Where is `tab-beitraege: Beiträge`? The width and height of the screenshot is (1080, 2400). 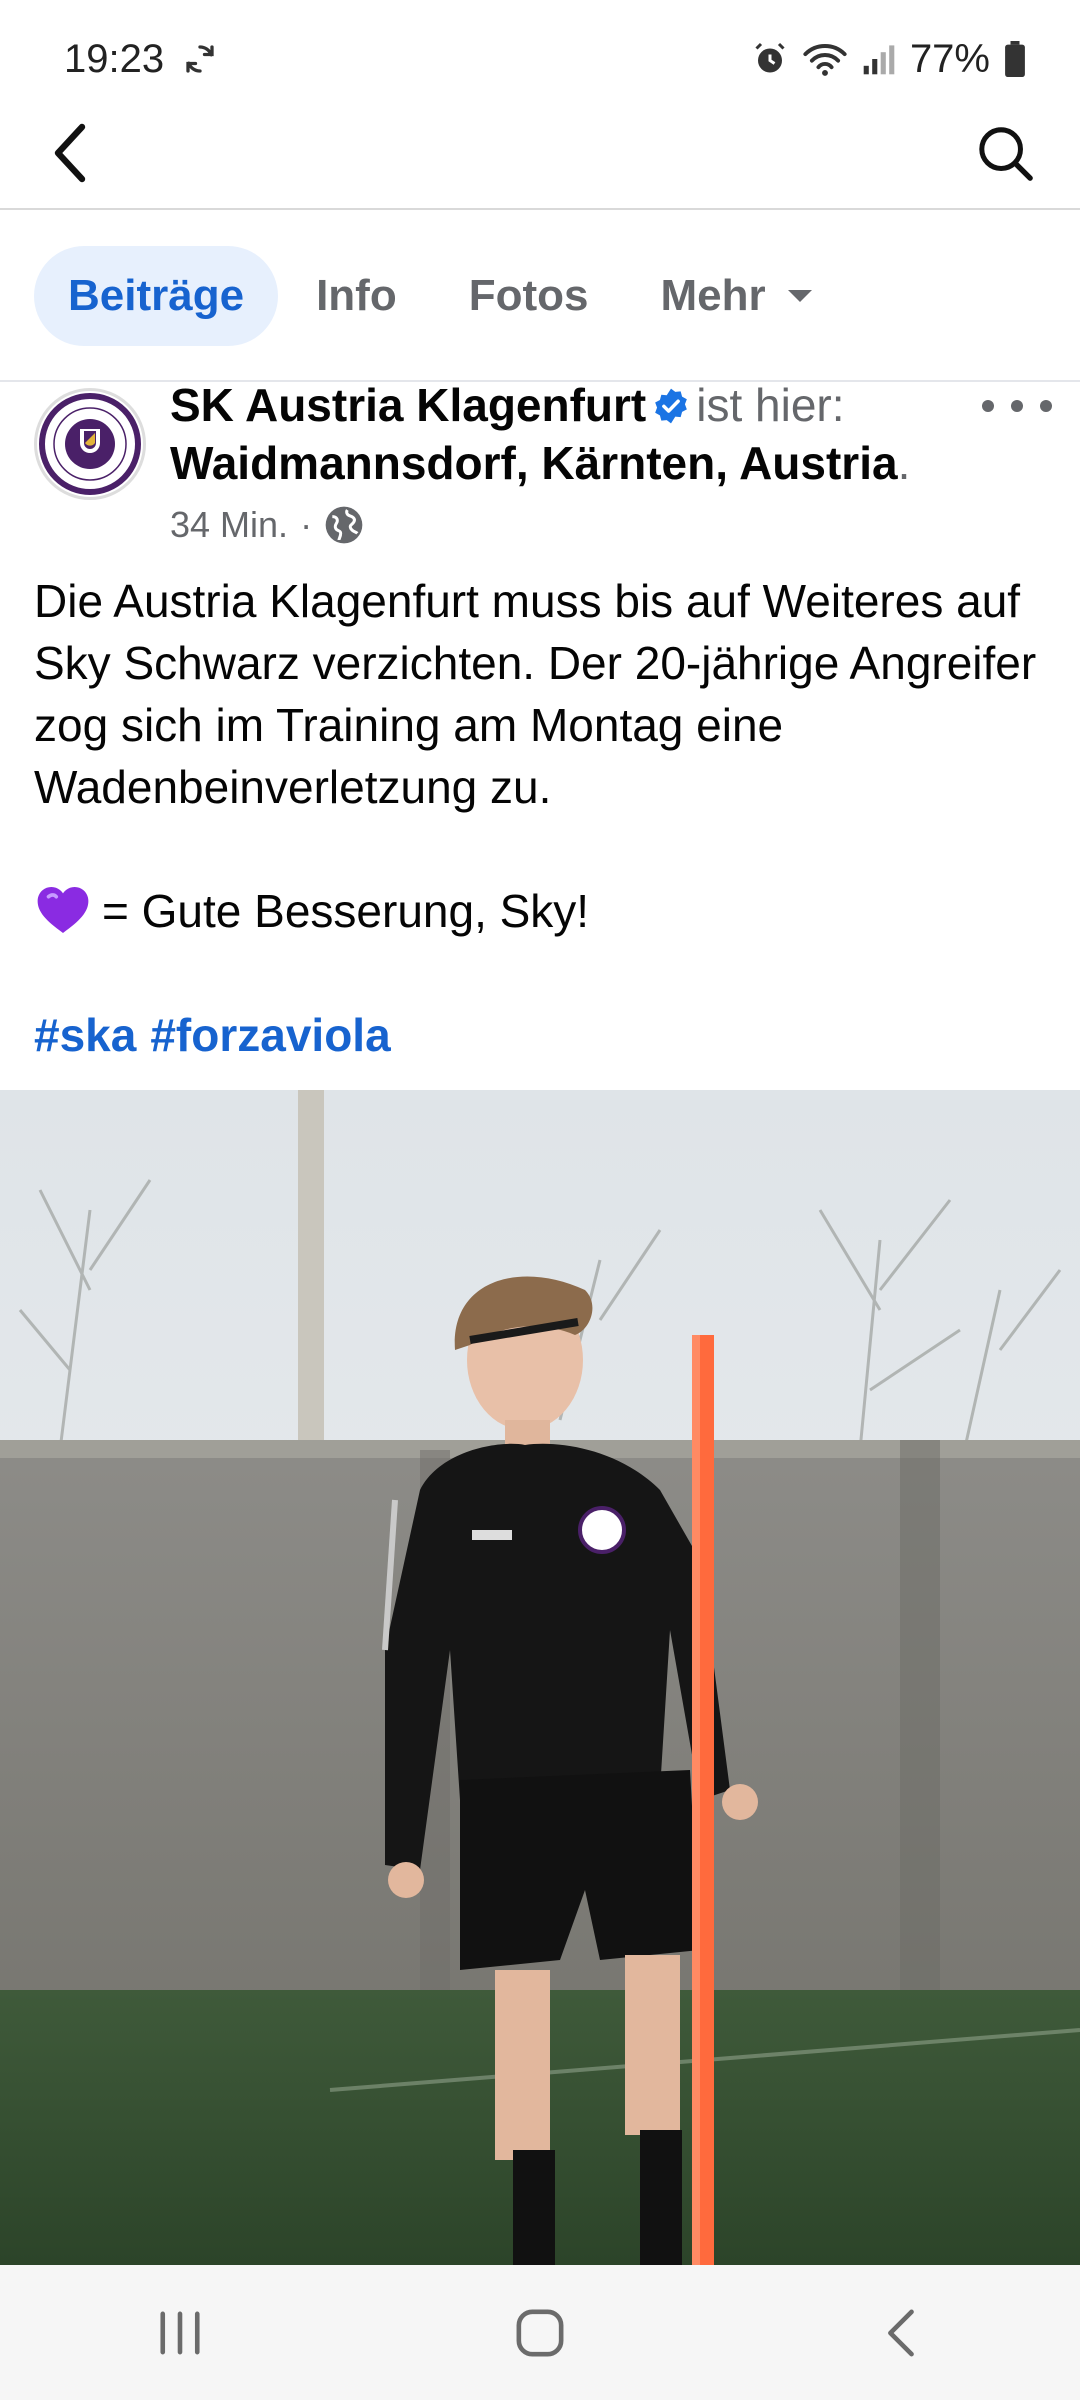
tab-beitraege: Beiträge is located at coordinates (156, 296).